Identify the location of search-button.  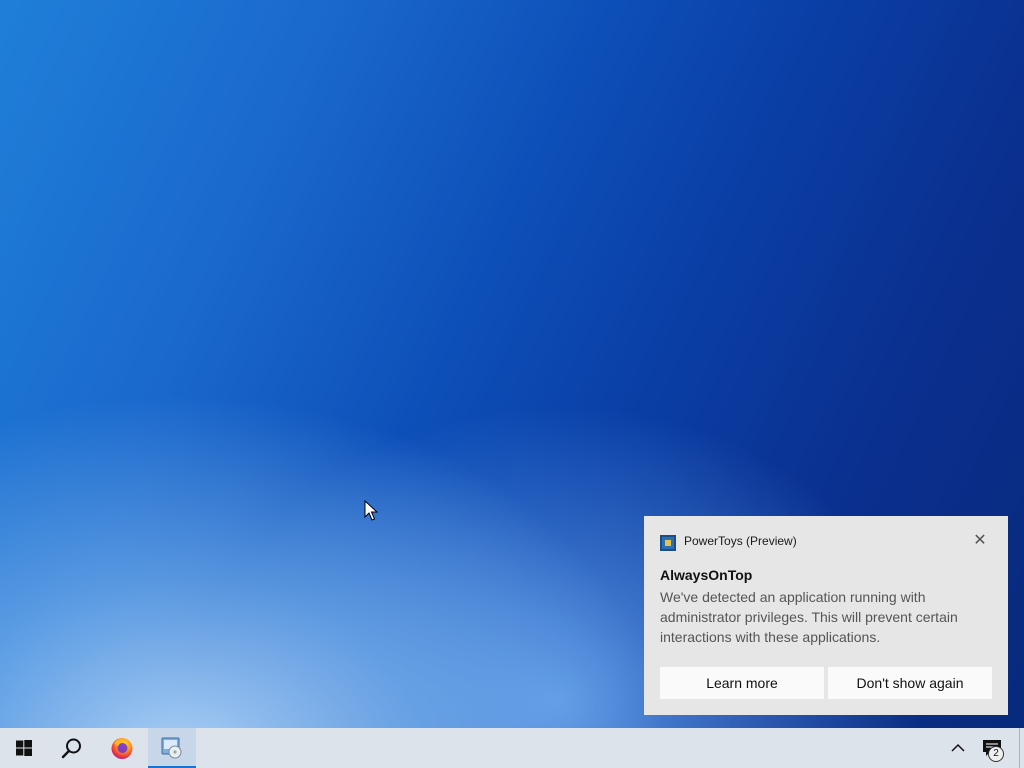
(72, 748).